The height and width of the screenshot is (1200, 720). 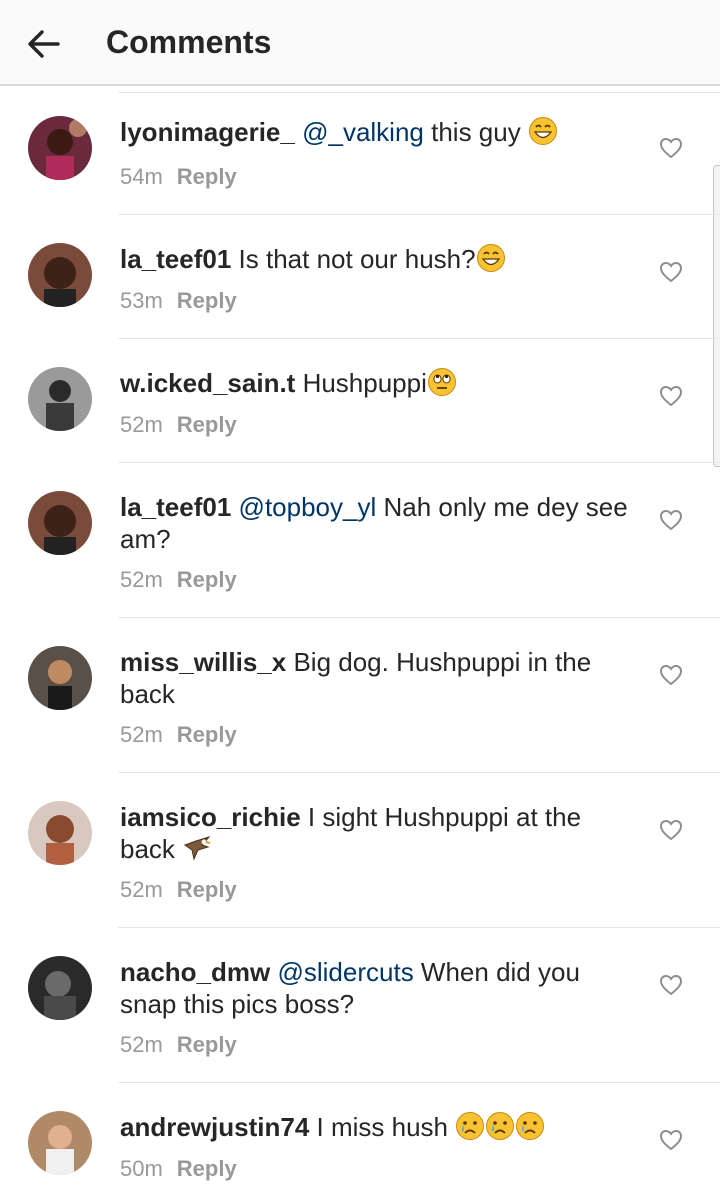 What do you see at coordinates (203, 662) in the screenshot?
I see `comment-username: miss_willis_x` at bounding box center [203, 662].